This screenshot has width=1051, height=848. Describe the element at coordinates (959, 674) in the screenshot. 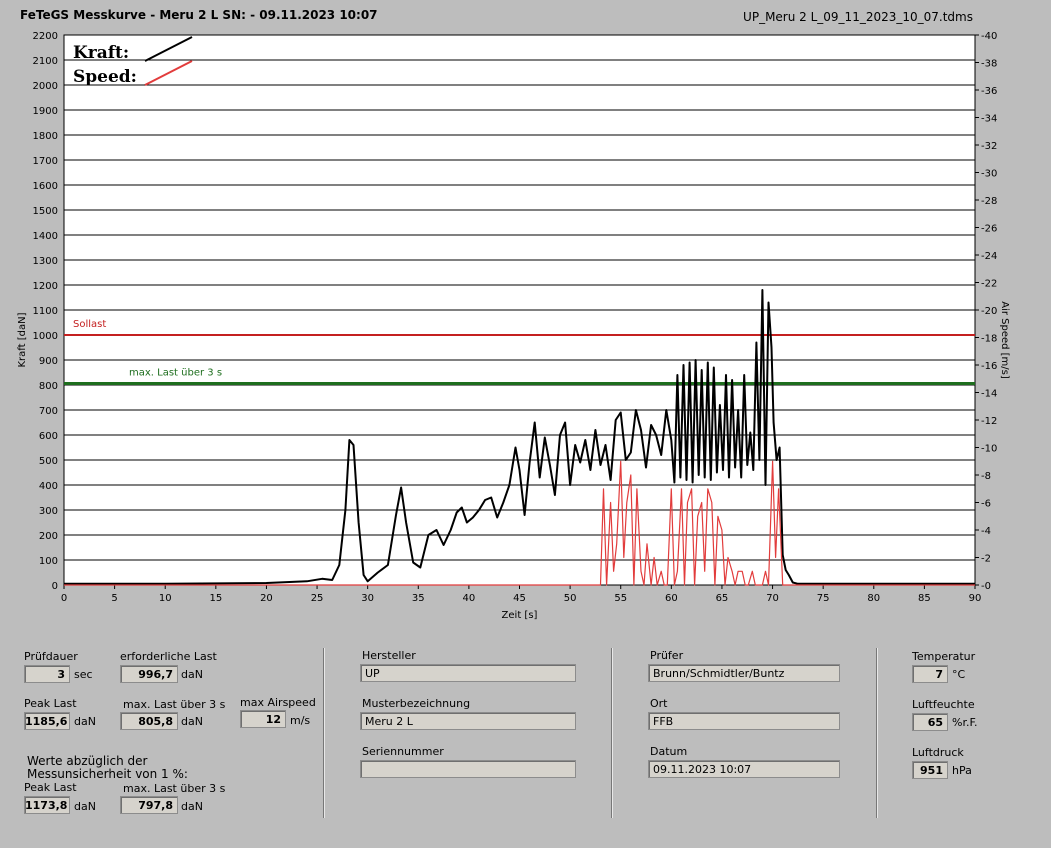

I see `temperatur-unit: °C` at that location.